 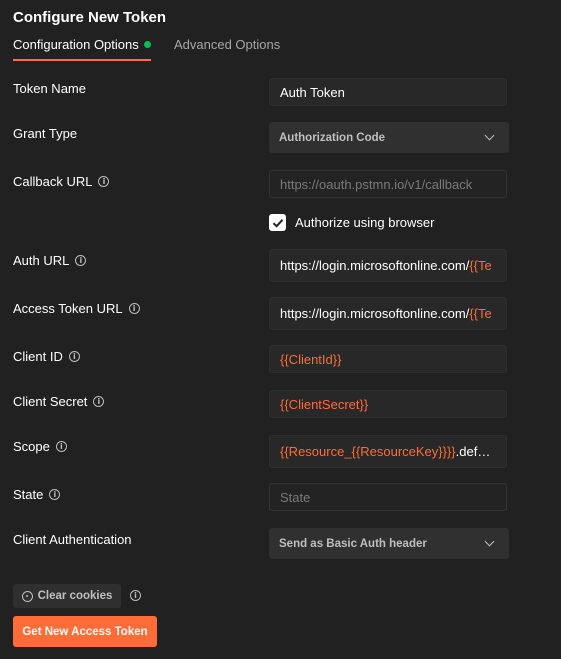 What do you see at coordinates (388, 313) in the screenshot?
I see `access-token-url-input: https://login.microsoftonline.com/{{Te` at bounding box center [388, 313].